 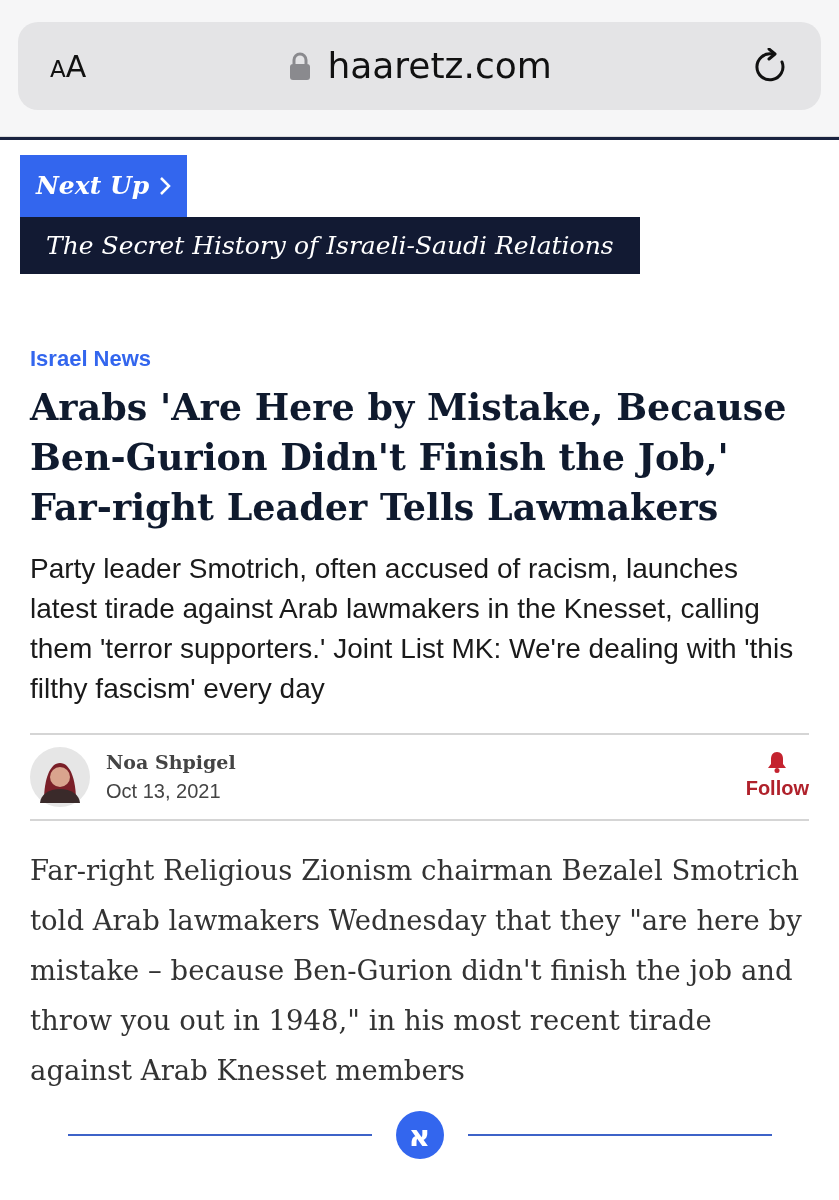 I want to click on text-size-button: AA, so click(x=68, y=66).